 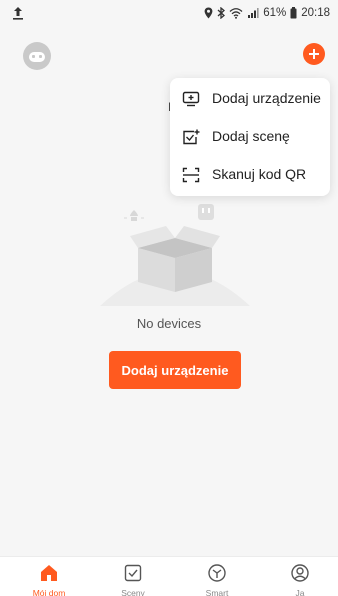 What do you see at coordinates (49, 573) in the screenshot?
I see `home-icon` at bounding box center [49, 573].